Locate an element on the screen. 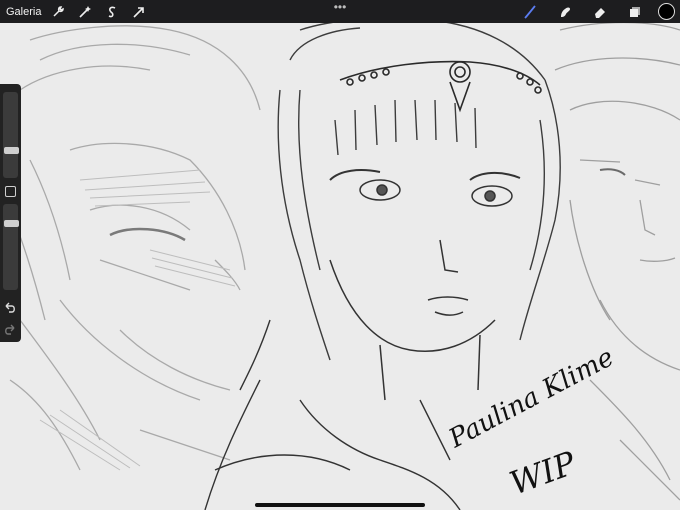  brush-opacity-thumb is located at coordinates (11, 223).